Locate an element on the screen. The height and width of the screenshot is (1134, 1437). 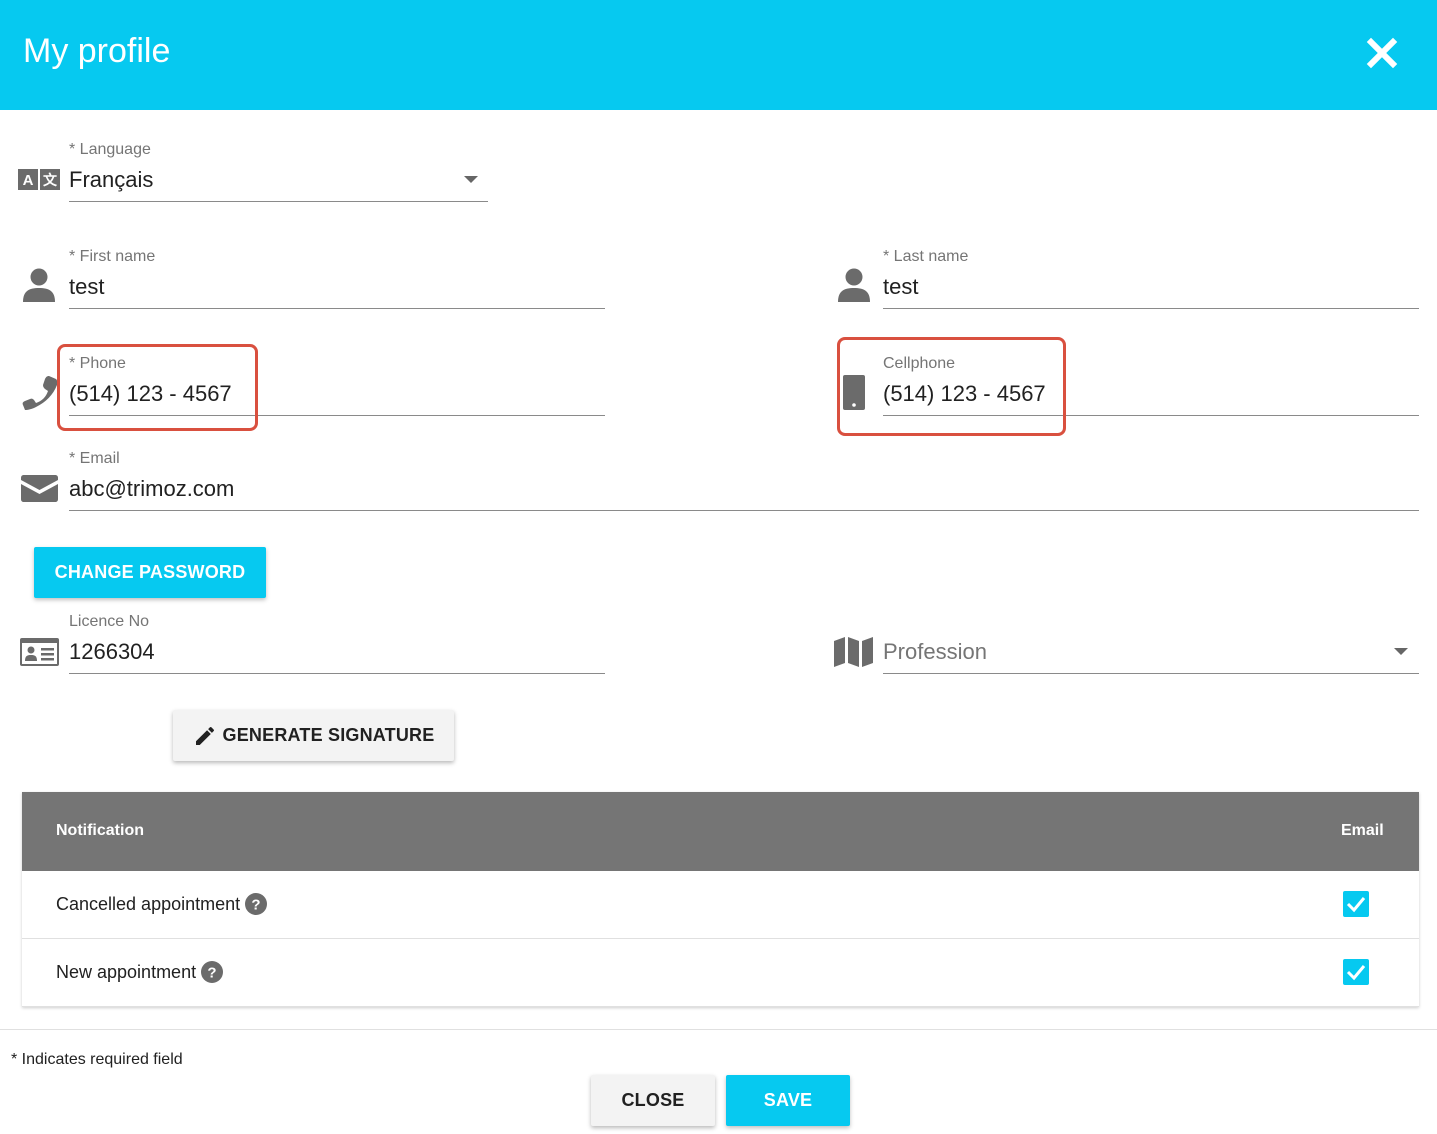
licence-field: Licence No 1266304 is located at coordinates (337, 643).